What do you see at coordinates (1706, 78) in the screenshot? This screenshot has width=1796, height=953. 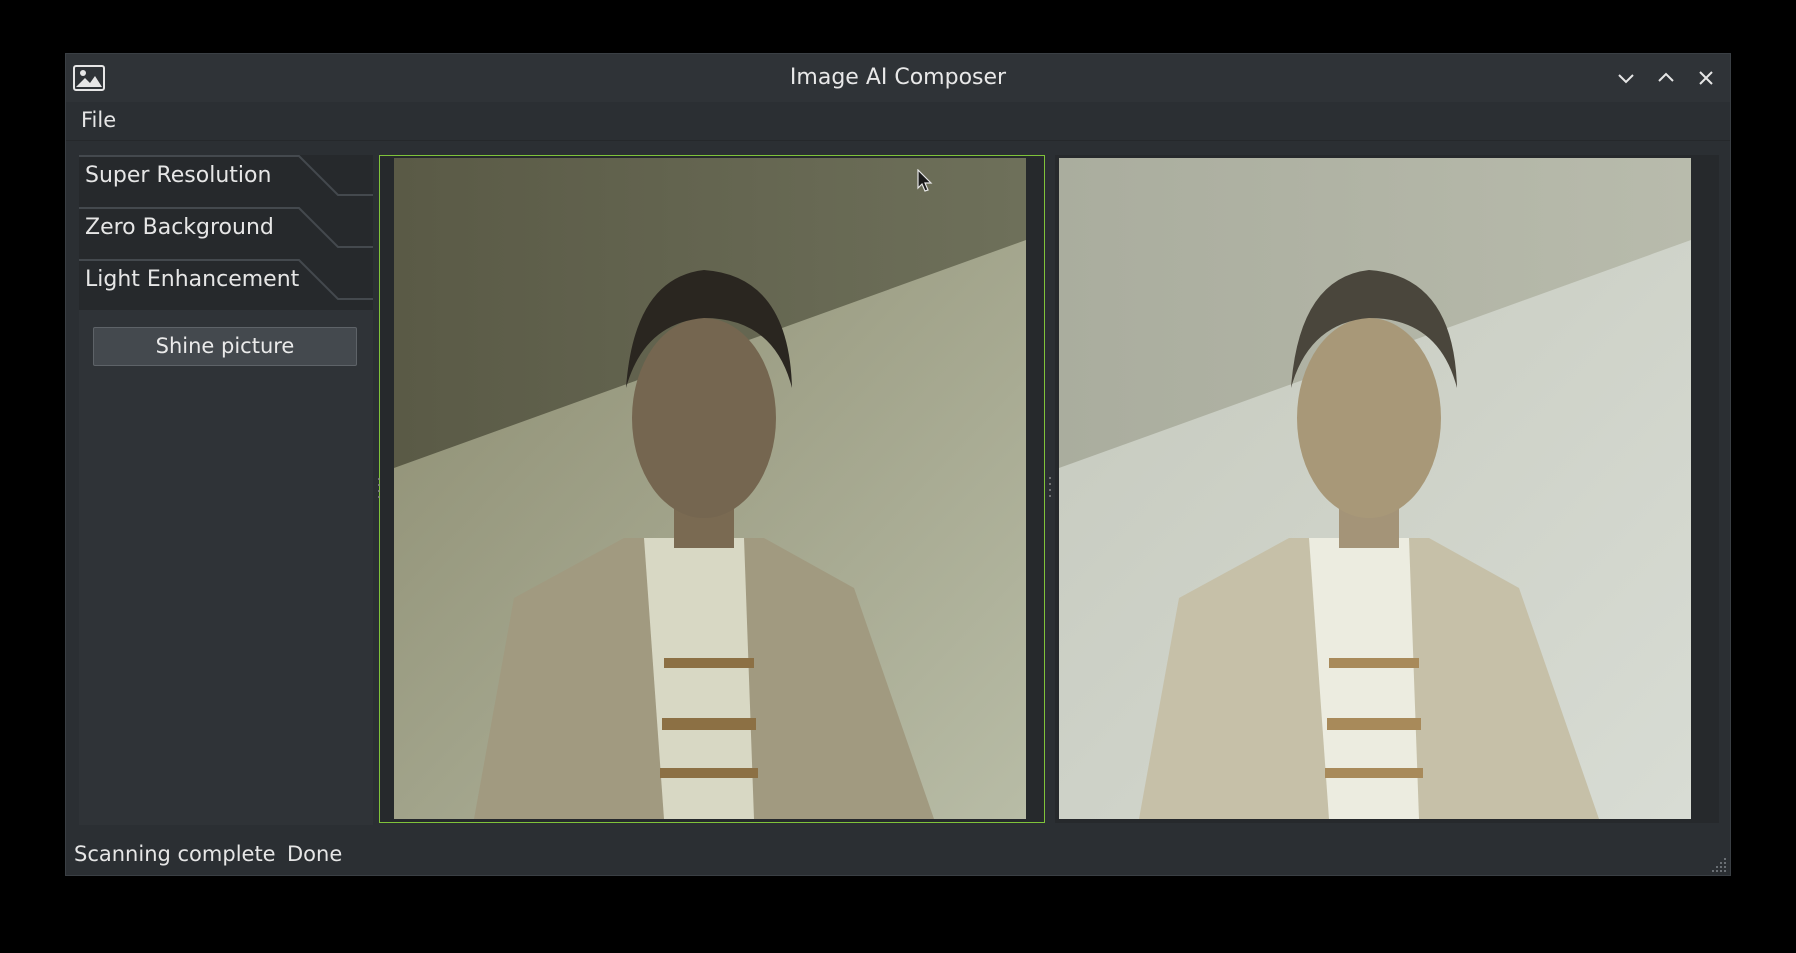 I see `close-icon` at bounding box center [1706, 78].